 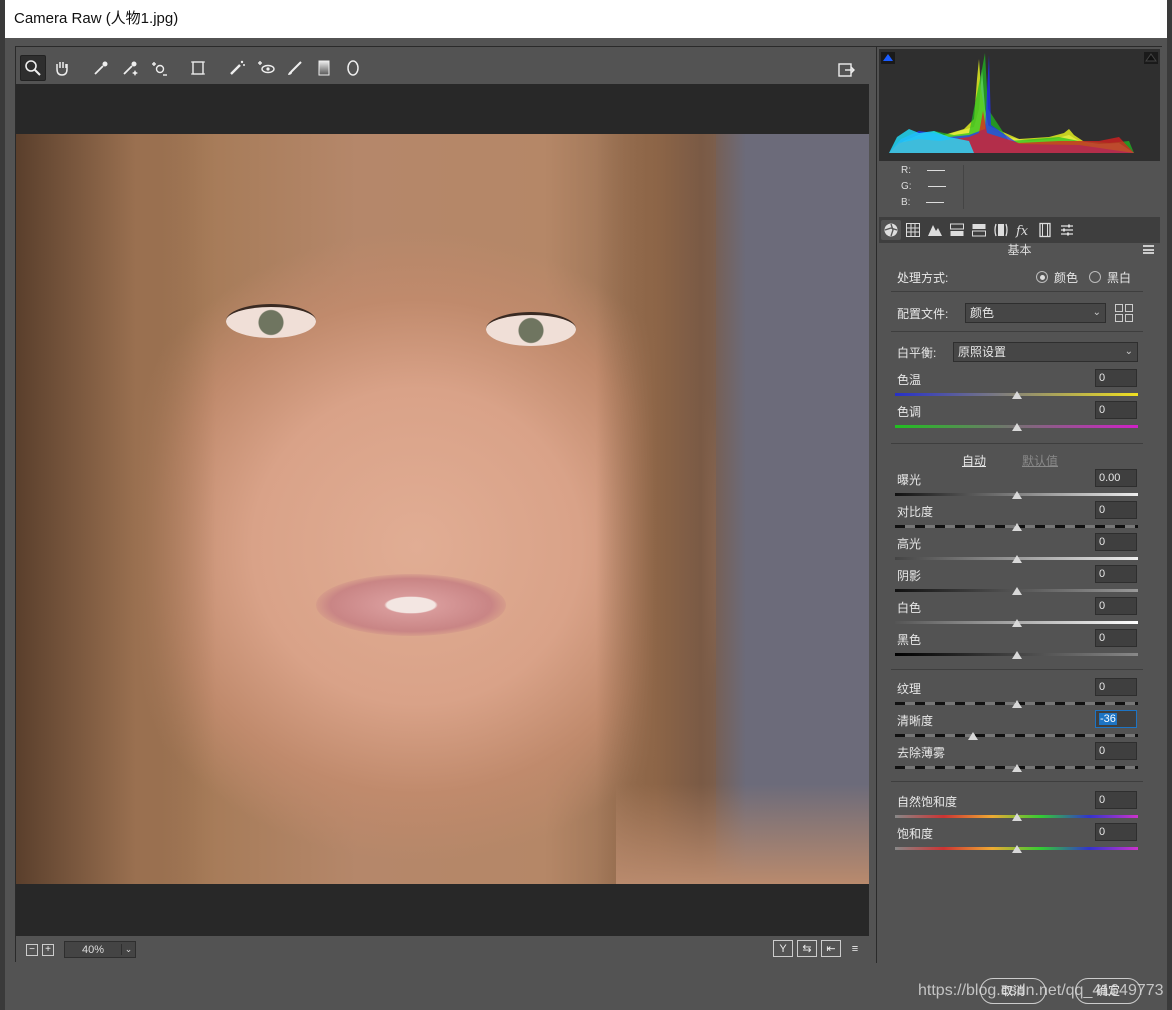 I want to click on preview-bottom-bar: − + 40% ⌄ Y ⇆ ⇤ ≡, so click(x=442, y=949).